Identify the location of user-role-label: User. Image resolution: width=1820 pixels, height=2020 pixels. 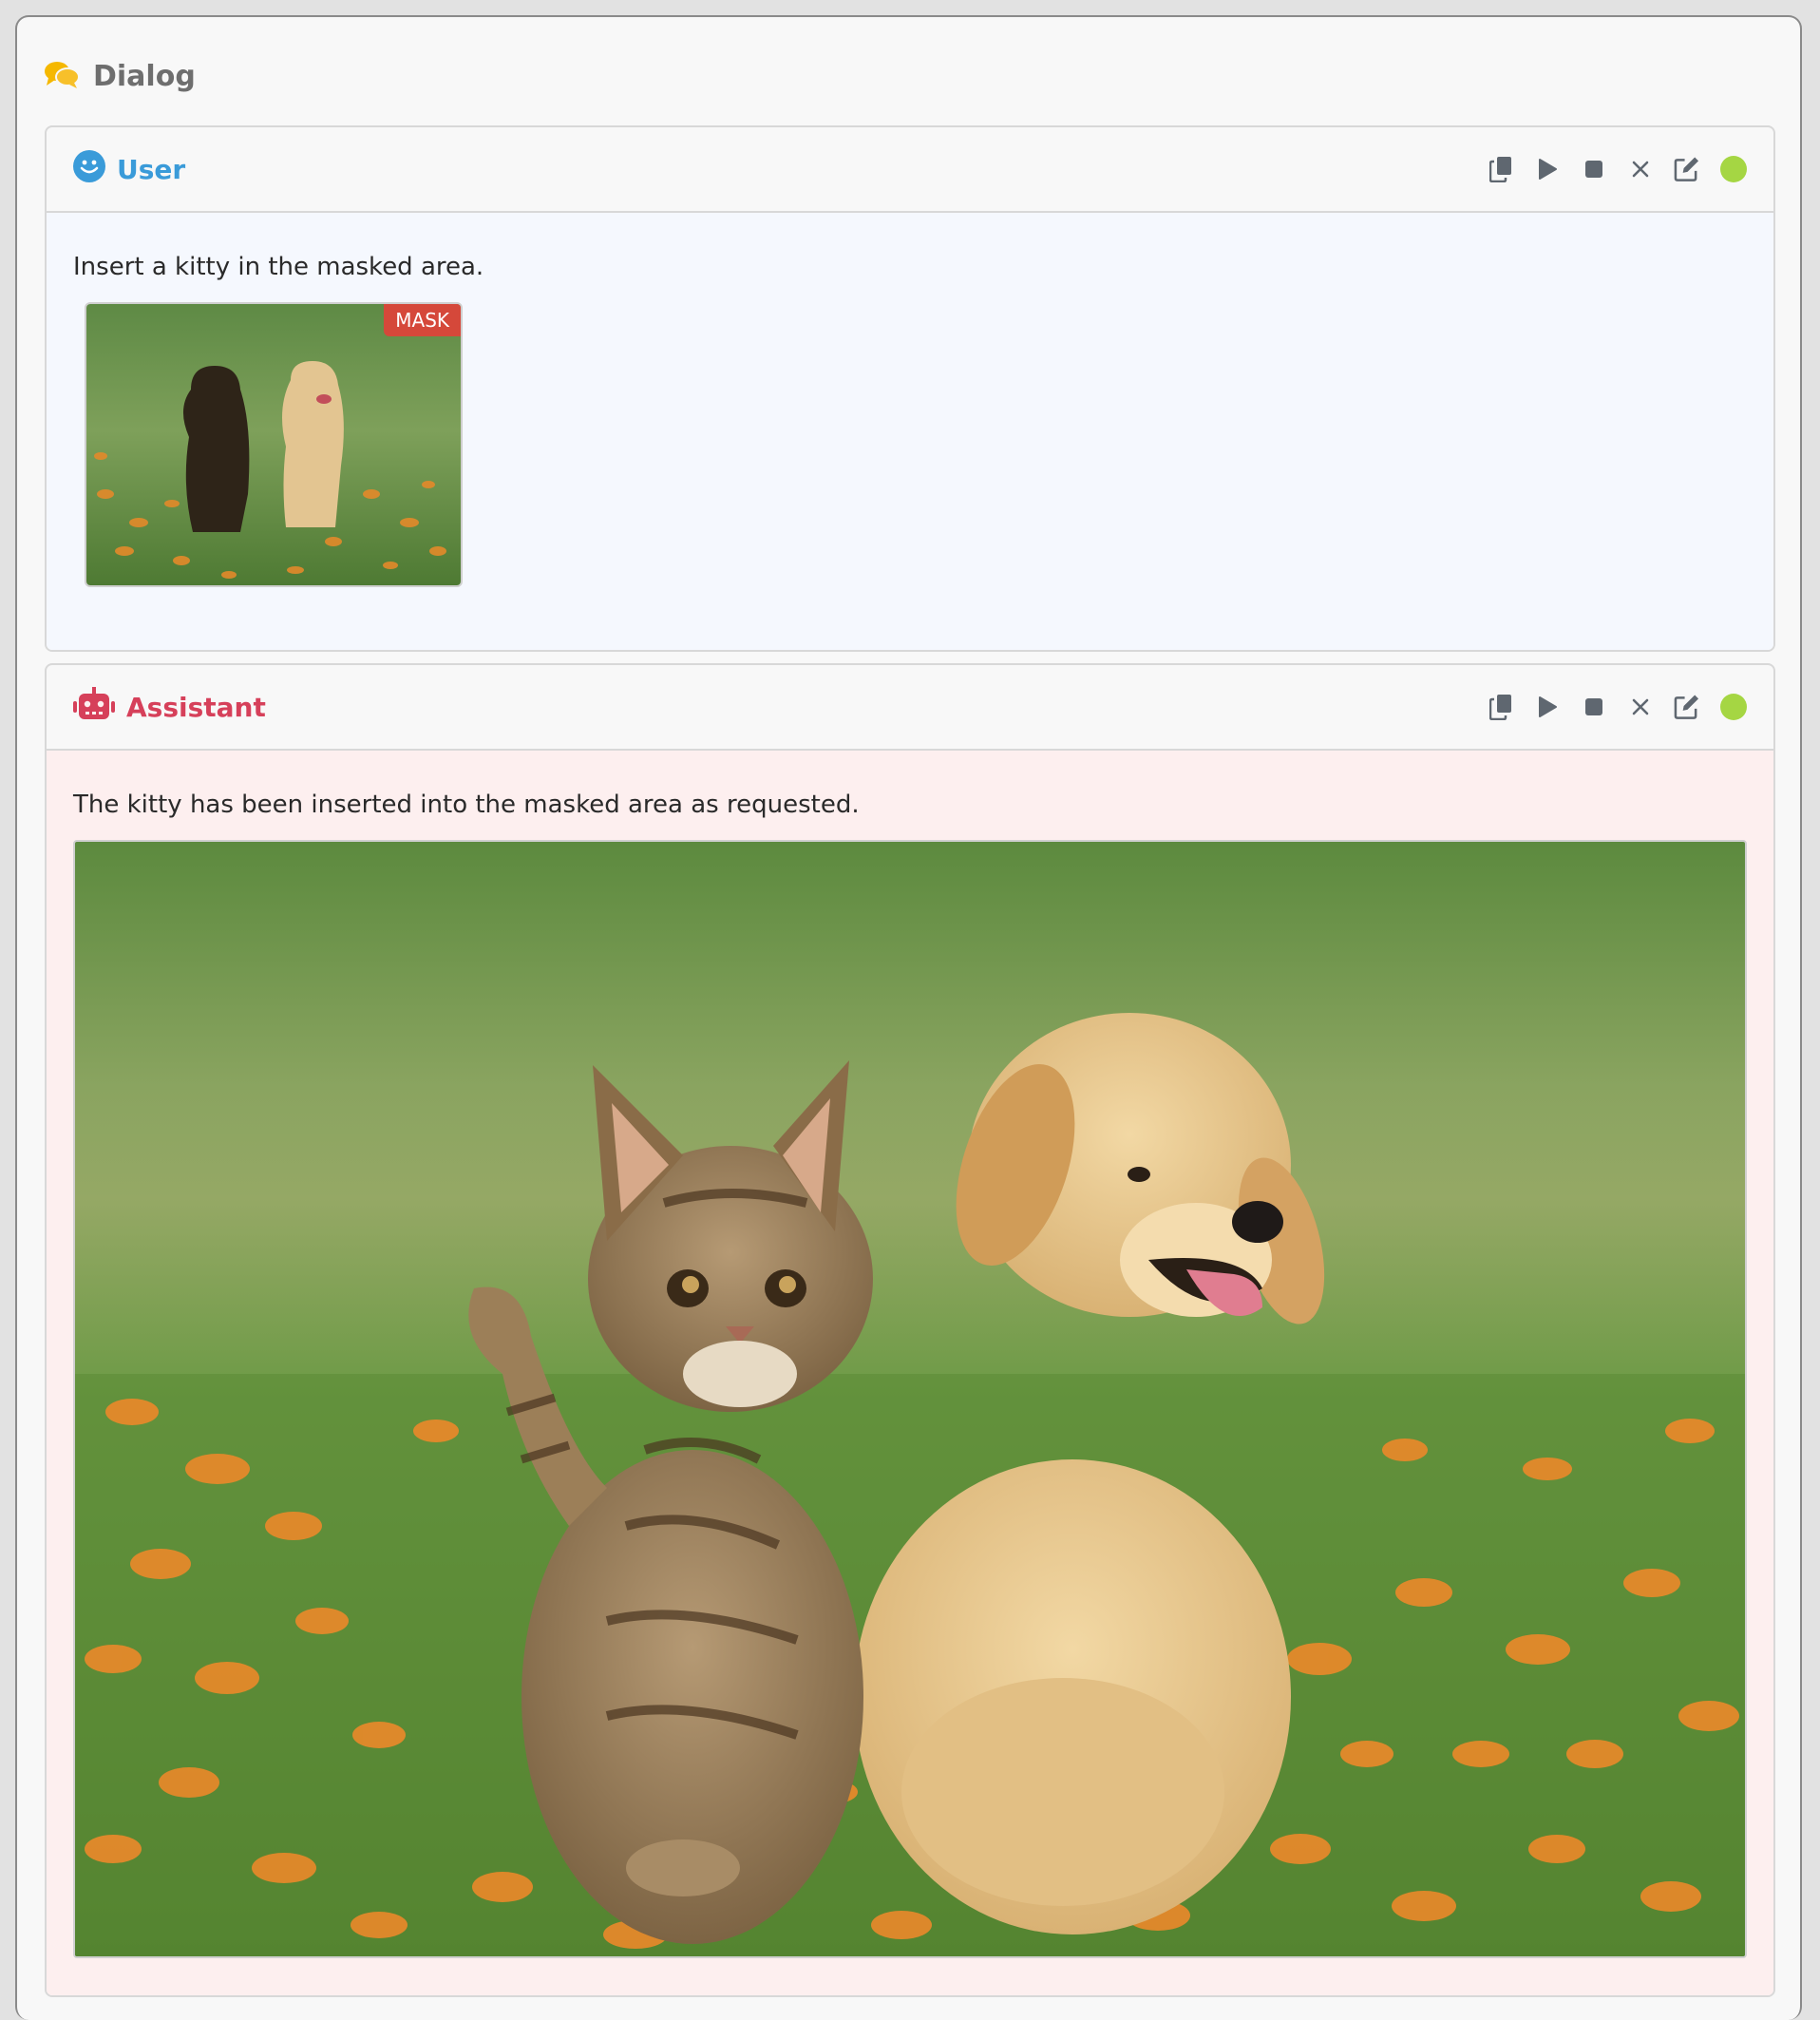
(129, 169).